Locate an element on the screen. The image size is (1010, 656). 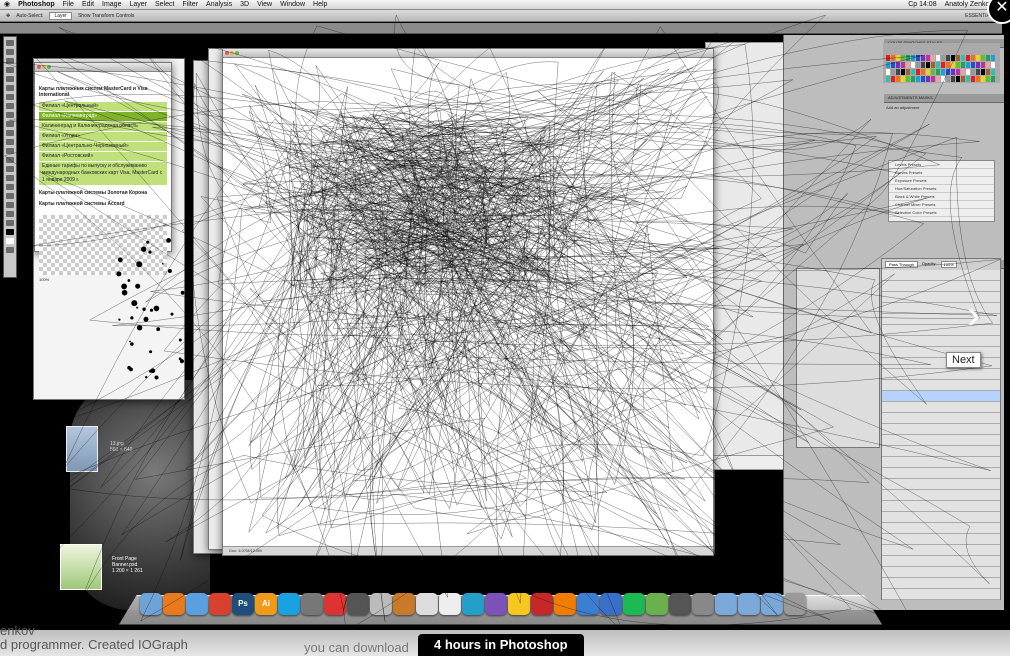
opacity-field: 100% is located at coordinates (948, 264).